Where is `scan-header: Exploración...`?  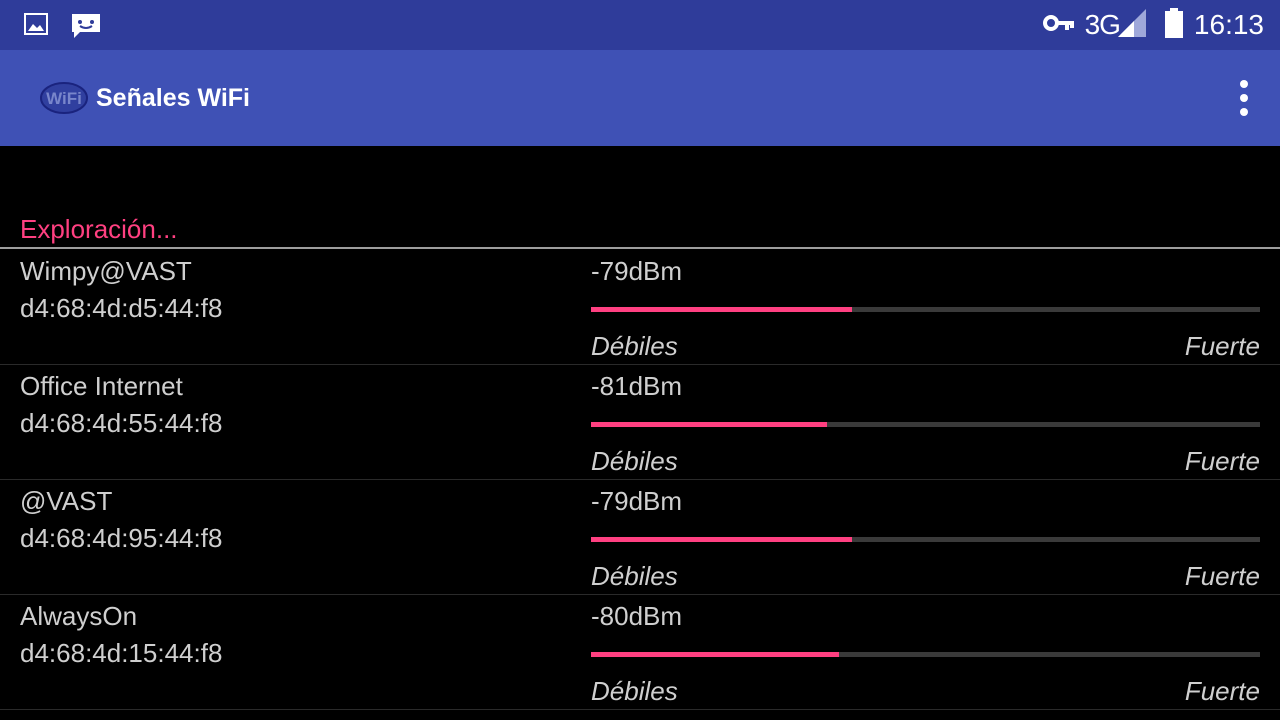 scan-header: Exploración... is located at coordinates (99, 229).